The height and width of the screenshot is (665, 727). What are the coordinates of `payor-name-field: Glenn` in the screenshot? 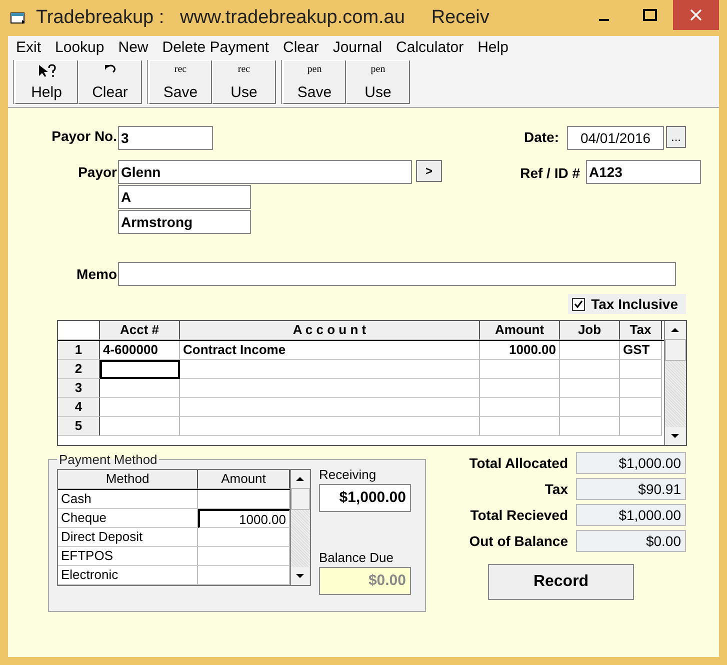 It's located at (265, 172).